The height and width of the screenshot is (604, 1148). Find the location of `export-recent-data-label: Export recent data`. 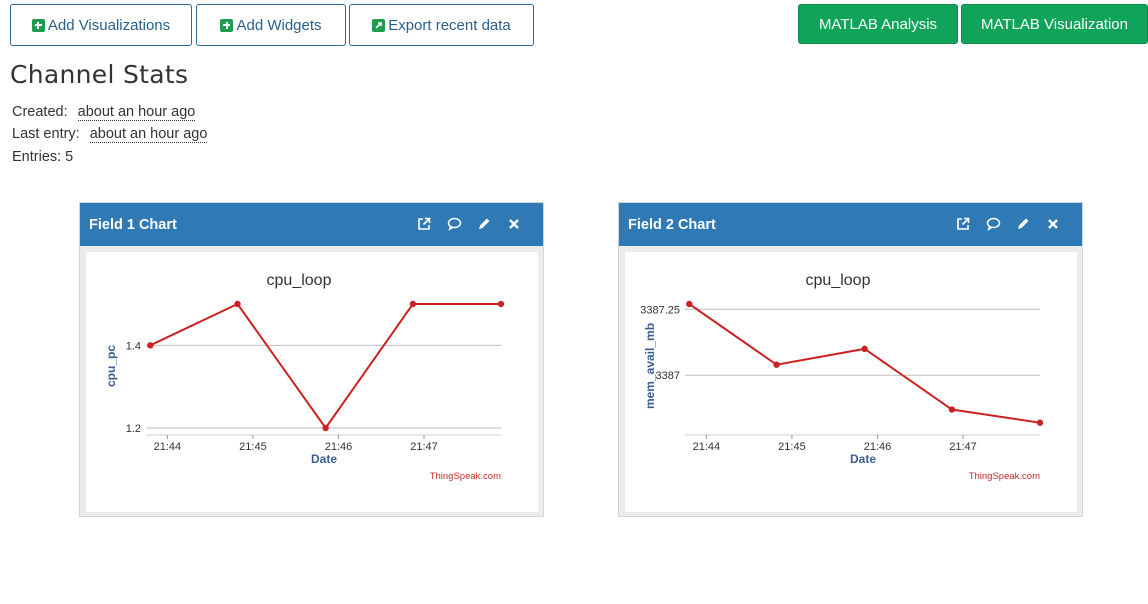

export-recent-data-label: Export recent data is located at coordinates (449, 25).